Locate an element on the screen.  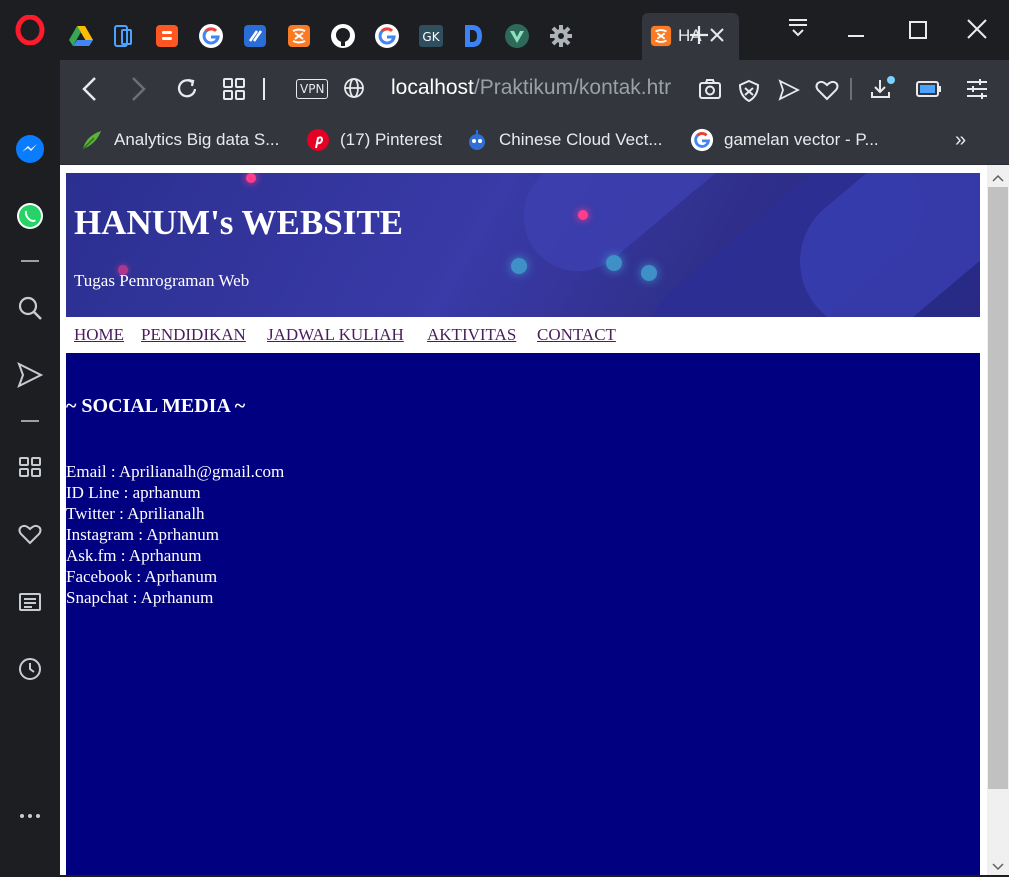
opera-logo-icon is located at coordinates (30, 30).